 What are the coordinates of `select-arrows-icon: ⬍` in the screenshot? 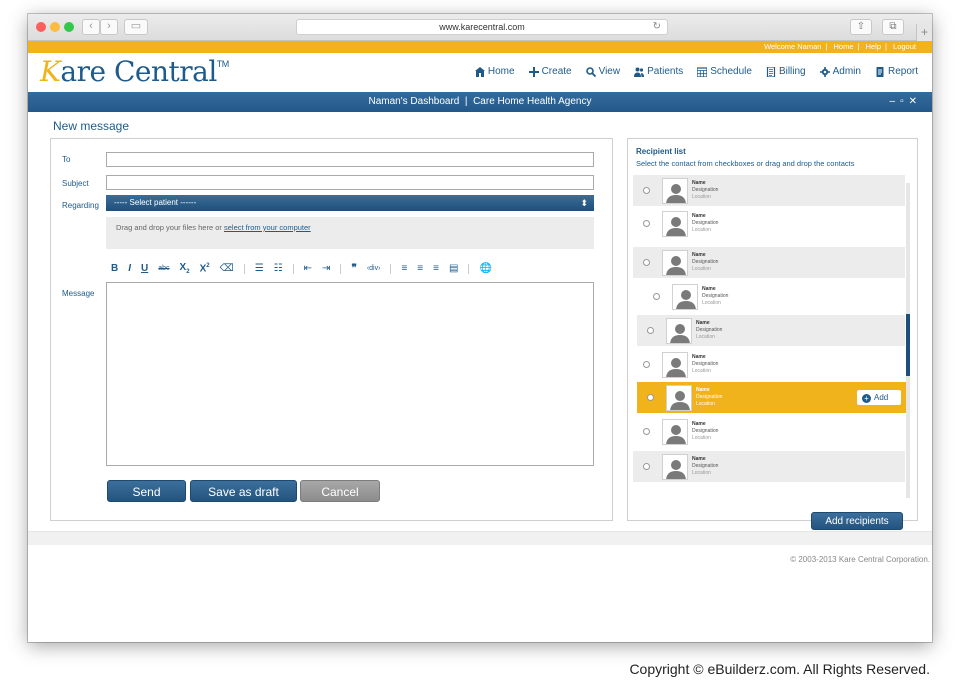 It's located at (584, 203).